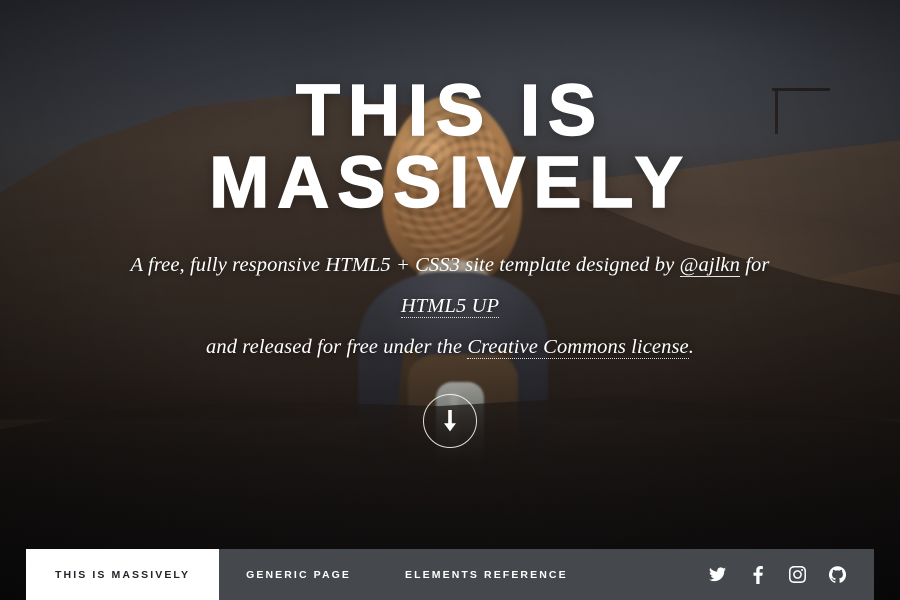  Describe the element at coordinates (754, 265) in the screenshot. I see `subtitle-text-2: for` at that location.